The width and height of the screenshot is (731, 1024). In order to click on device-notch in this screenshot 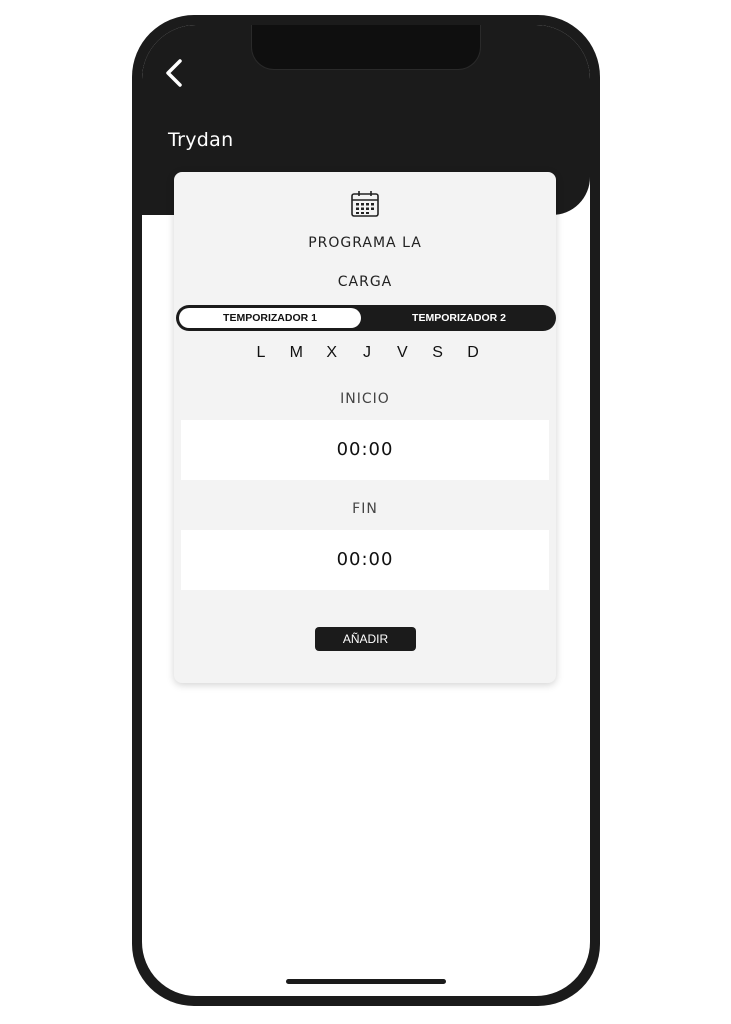, I will do `click(366, 47)`.